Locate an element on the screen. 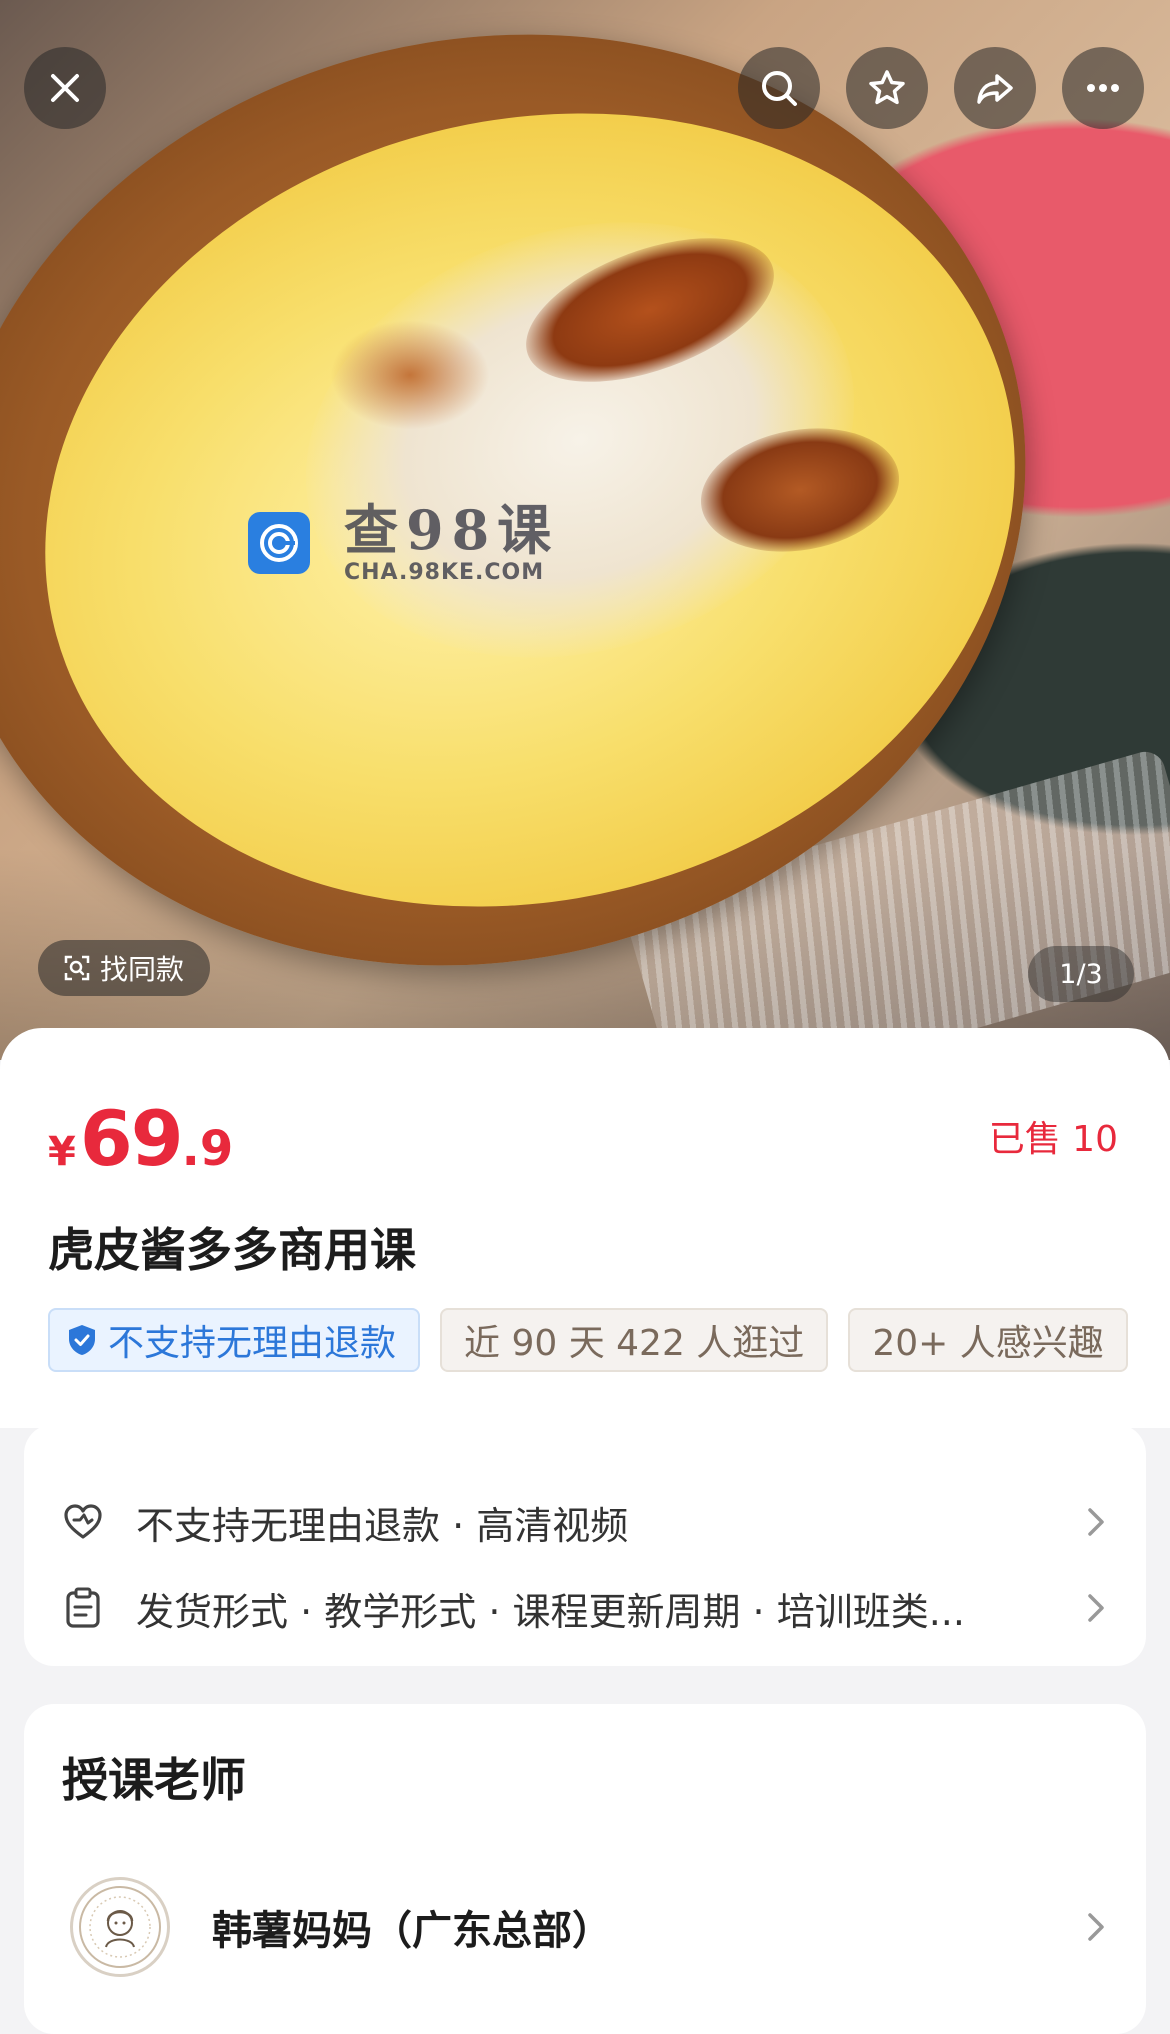  watermark-url: CHA.98KE.COM is located at coordinates (444, 572).